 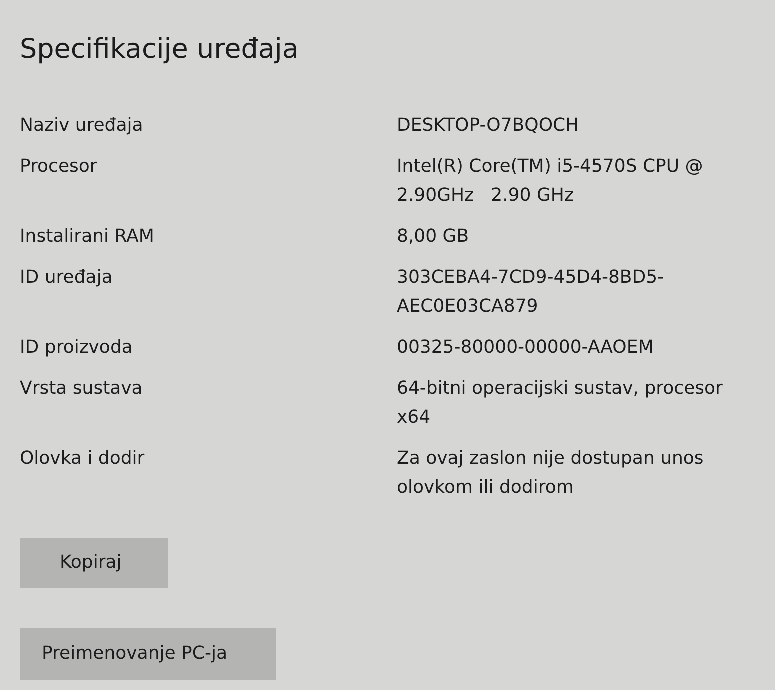 I want to click on spec-value: 64-bitni operacijski sustav, procesor x64, so click(x=560, y=403).